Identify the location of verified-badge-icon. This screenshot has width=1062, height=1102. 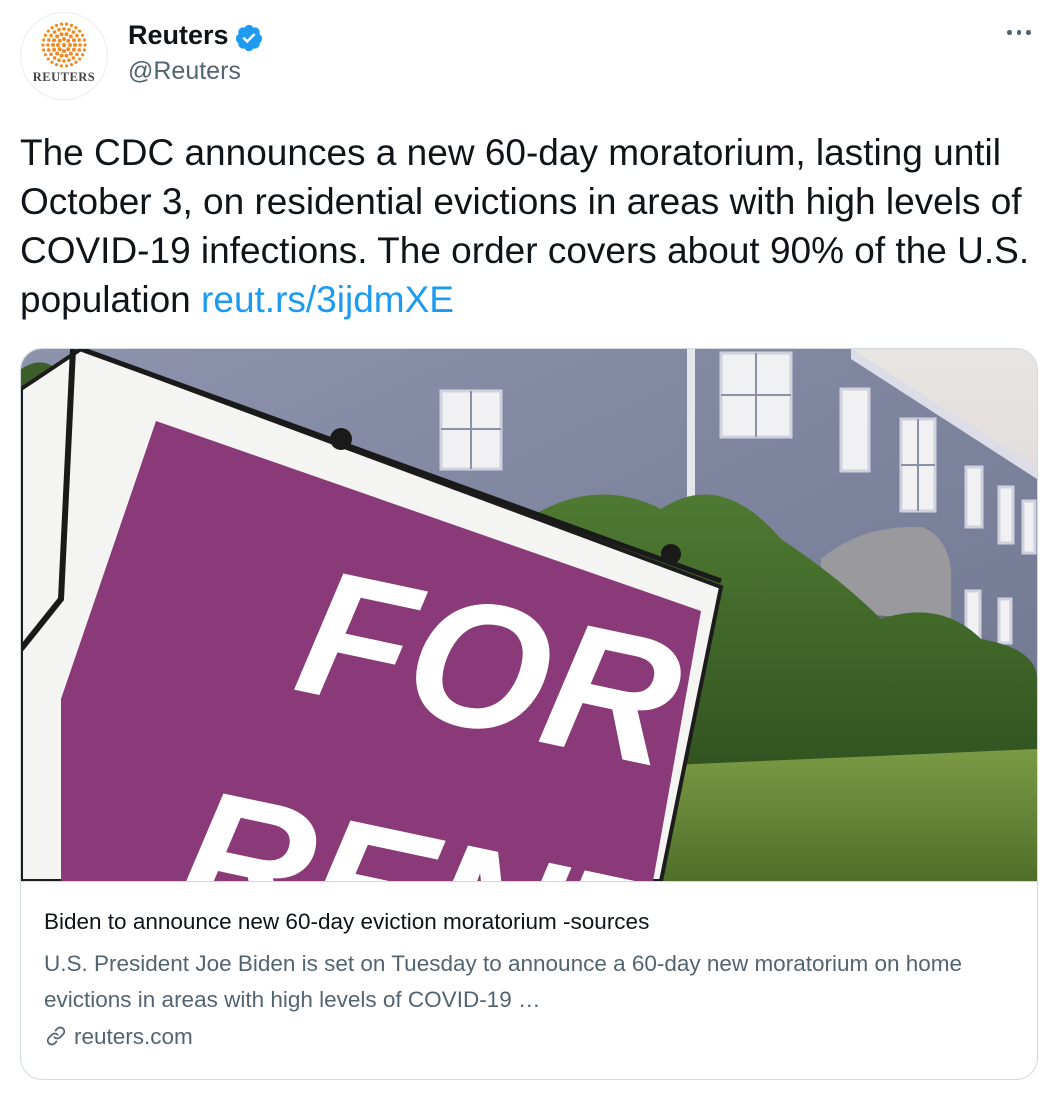
(249, 38).